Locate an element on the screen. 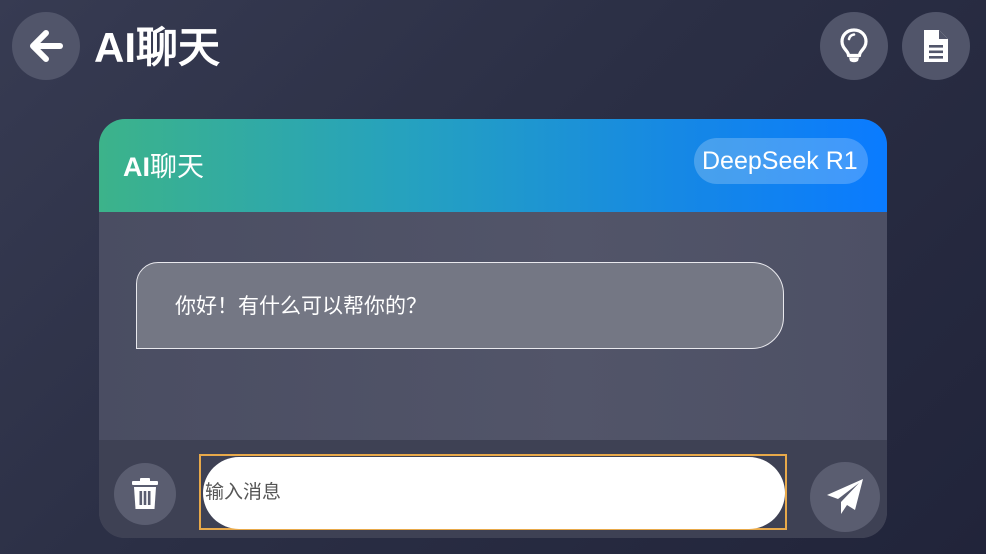  chat-card-title: AI聊天 is located at coordinates (163, 167).